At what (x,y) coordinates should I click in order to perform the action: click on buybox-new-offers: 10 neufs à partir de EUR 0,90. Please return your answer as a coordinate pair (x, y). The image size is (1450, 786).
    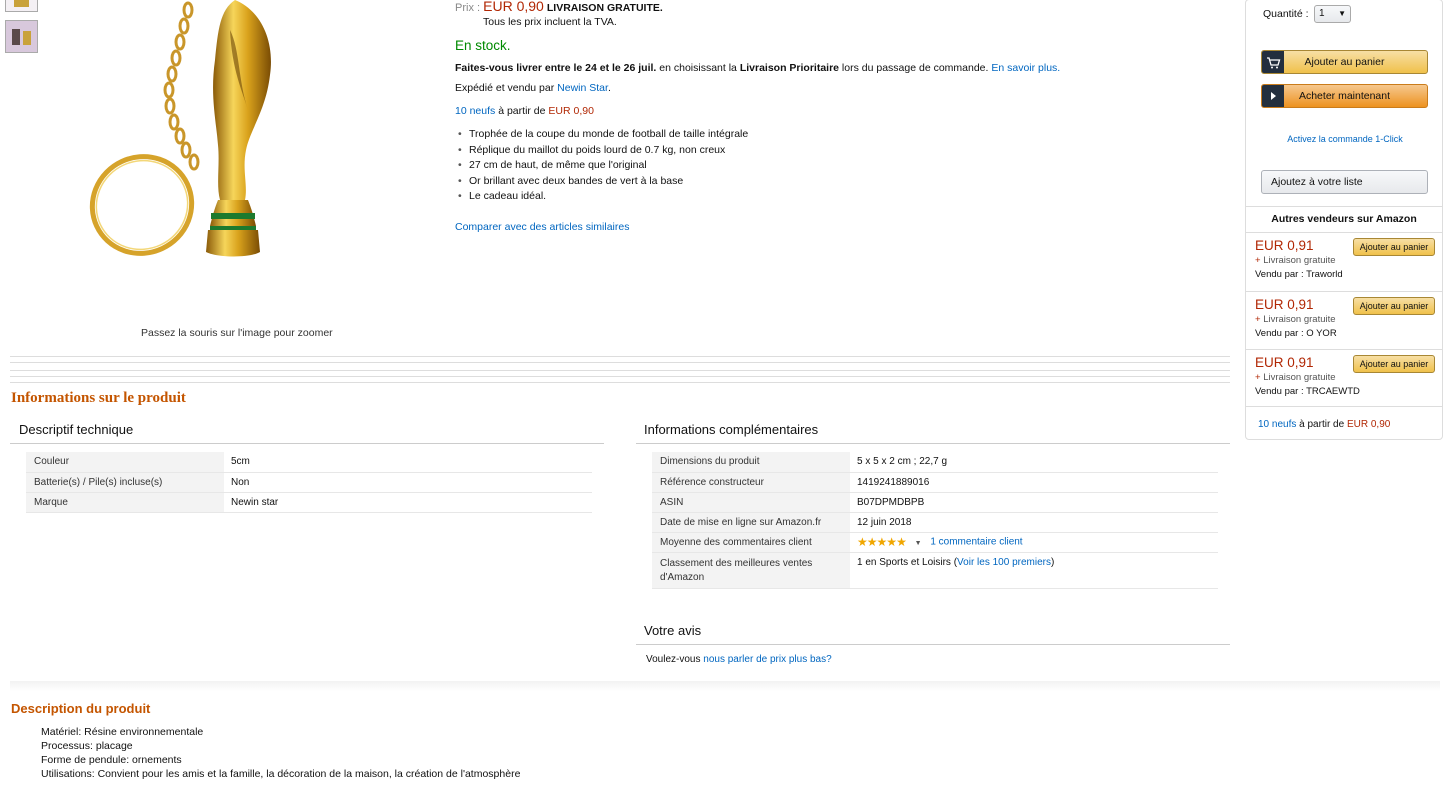
    Looking at the image, I should click on (1324, 424).